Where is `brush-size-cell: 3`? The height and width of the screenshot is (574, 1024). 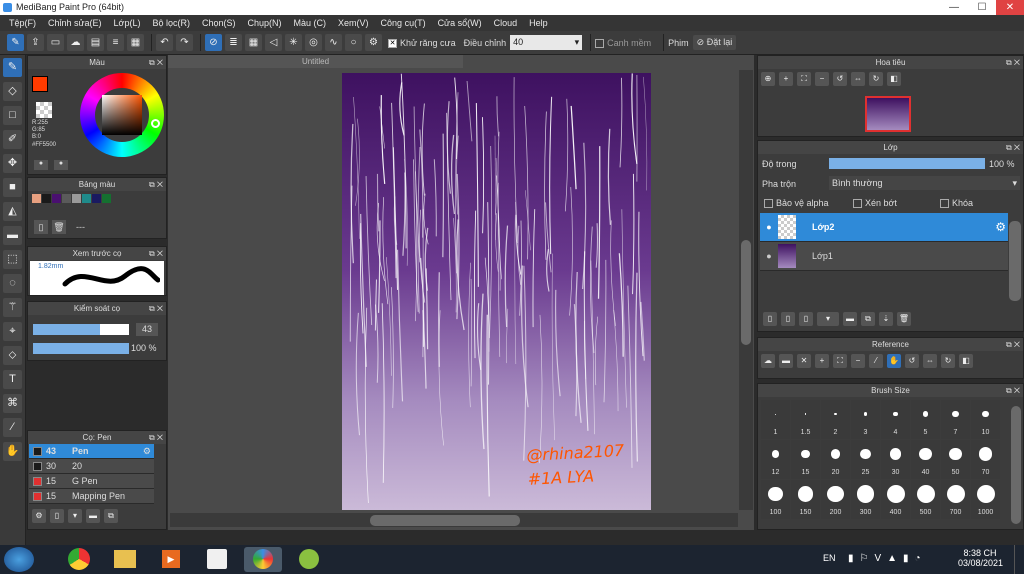 brush-size-cell: 3 is located at coordinates (865, 419).